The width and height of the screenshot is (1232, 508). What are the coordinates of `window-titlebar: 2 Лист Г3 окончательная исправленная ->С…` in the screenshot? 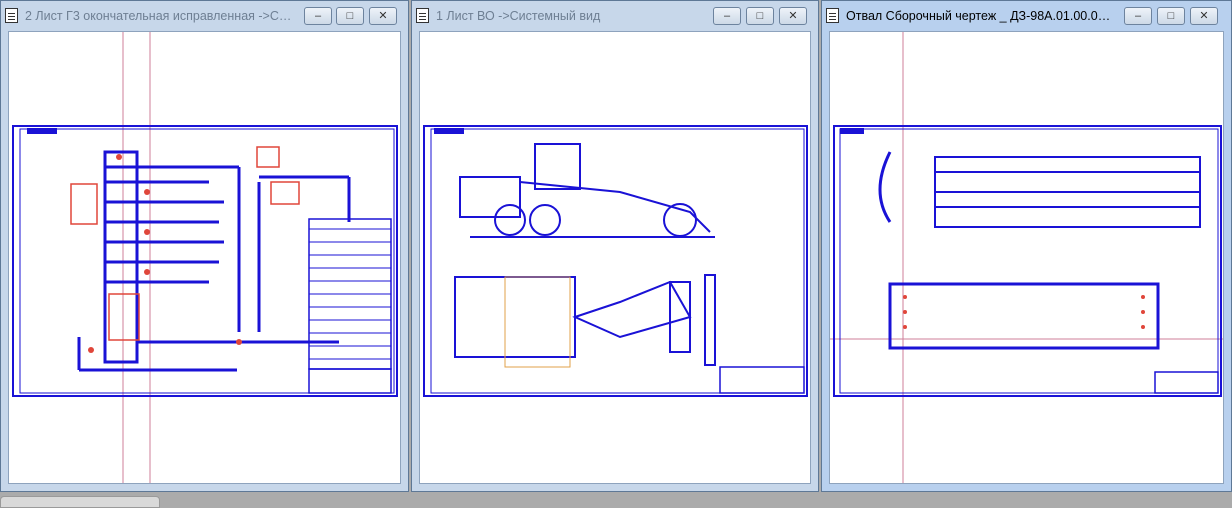 It's located at (204, 16).